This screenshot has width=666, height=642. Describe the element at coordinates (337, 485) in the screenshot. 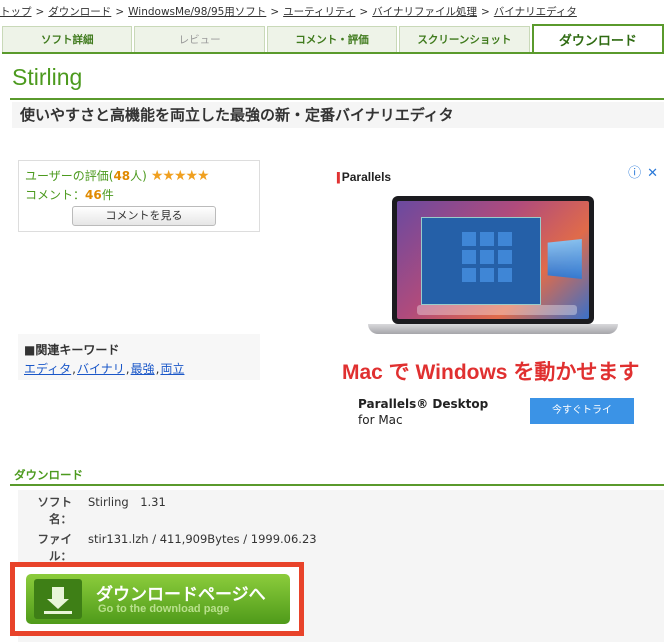

I see `download-divider` at that location.